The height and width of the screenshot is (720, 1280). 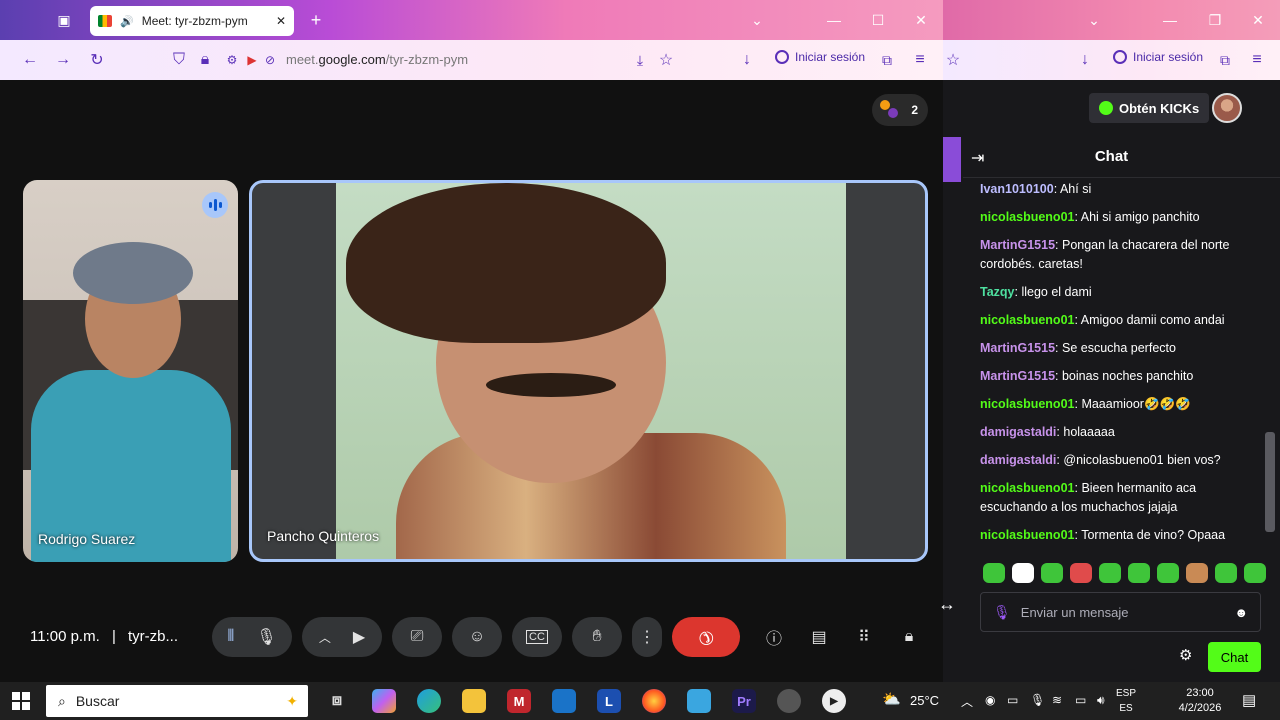 What do you see at coordinates (337, 701) in the screenshot?
I see `task-view-icon: ⧈` at bounding box center [337, 701].